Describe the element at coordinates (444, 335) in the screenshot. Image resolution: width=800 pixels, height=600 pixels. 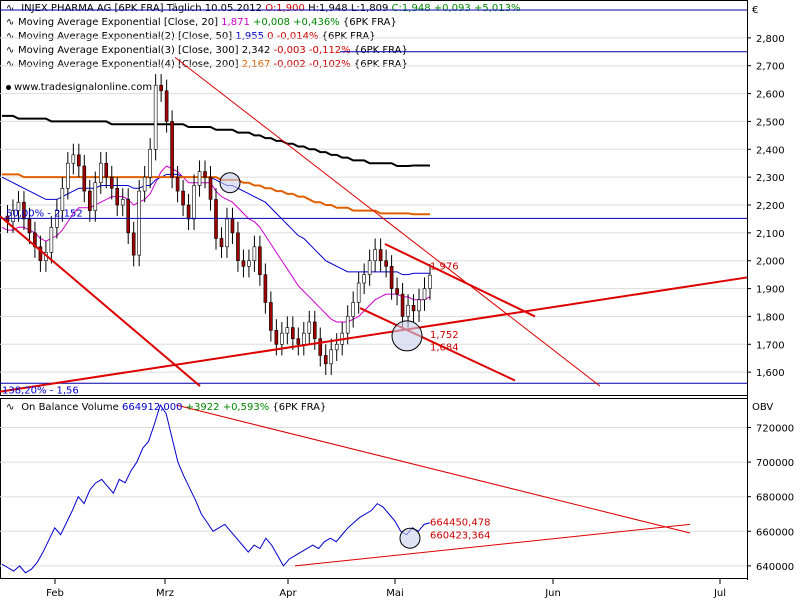
I see `level-1752-label: 1,752` at that location.